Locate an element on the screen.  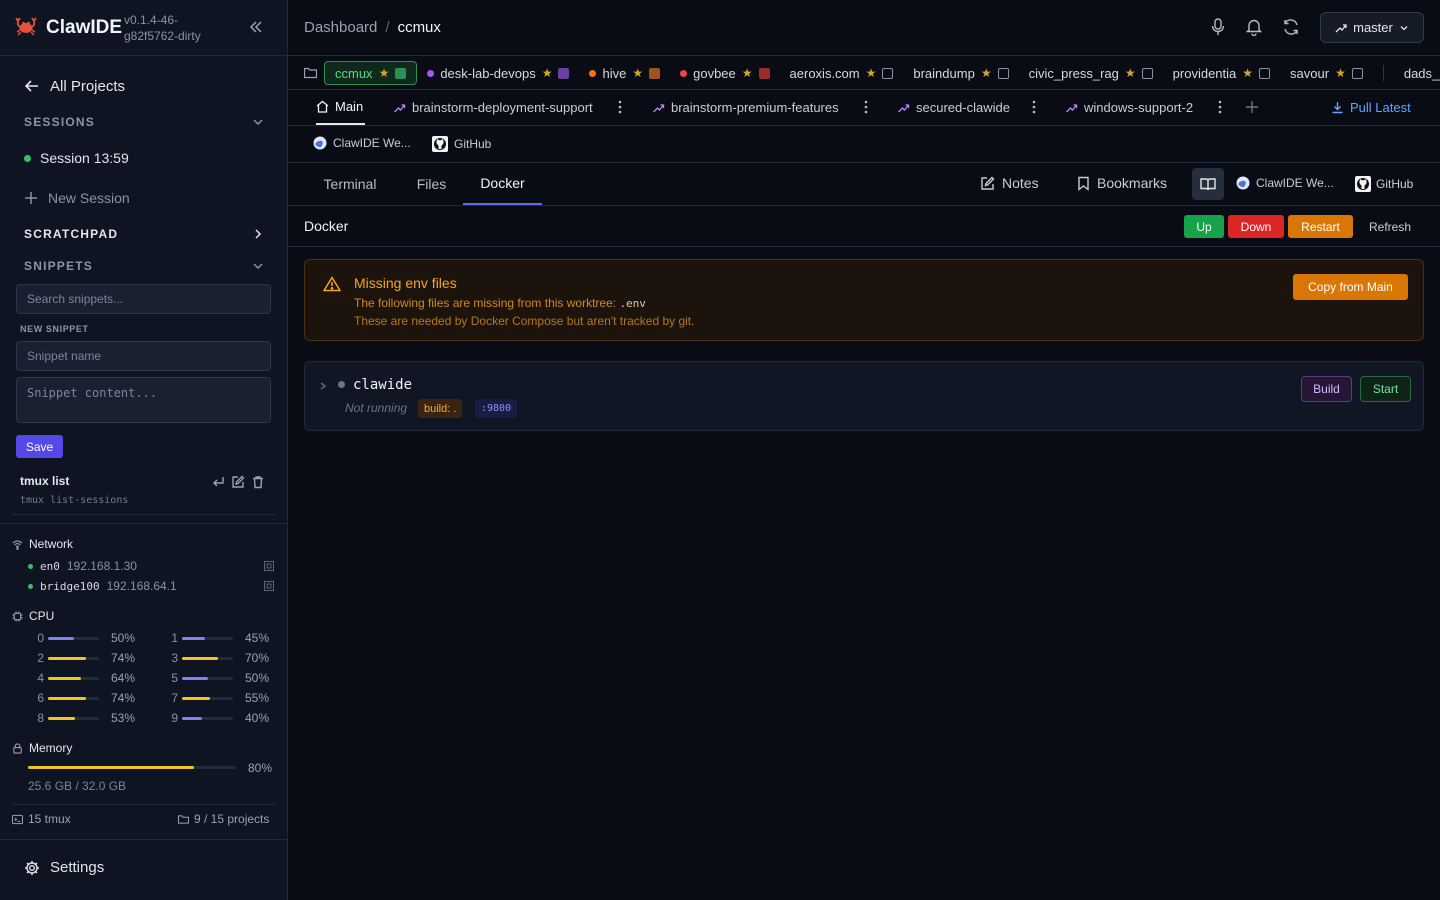
project-tab: savour ★ is located at coordinates (1326, 73).